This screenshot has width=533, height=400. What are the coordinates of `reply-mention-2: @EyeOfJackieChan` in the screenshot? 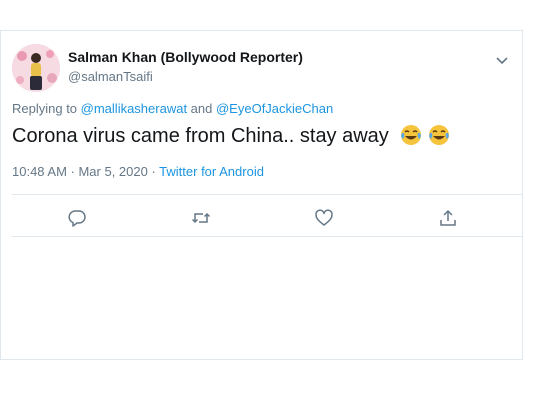 It's located at (274, 108).